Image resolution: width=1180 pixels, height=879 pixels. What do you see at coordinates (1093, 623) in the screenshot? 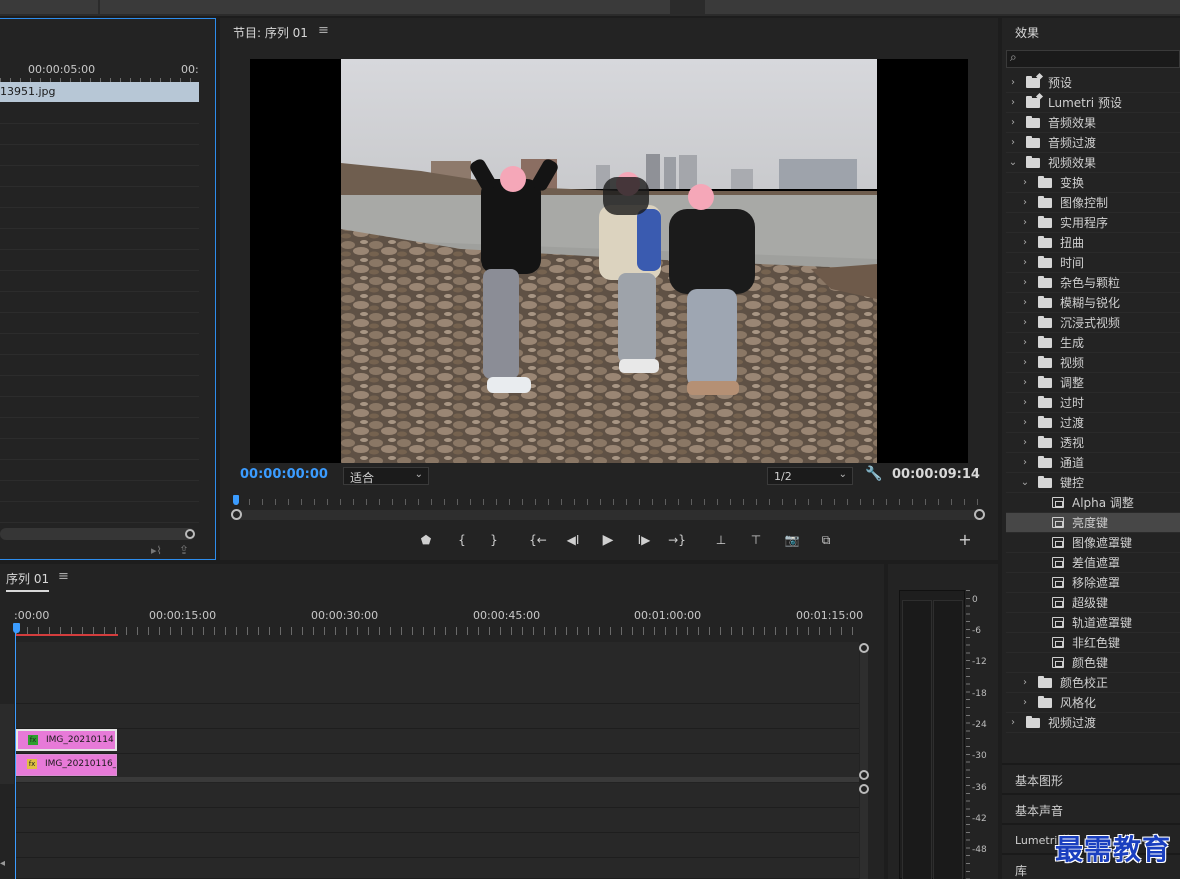
I see `effect-item: 轨道遮罩键` at bounding box center [1093, 623].